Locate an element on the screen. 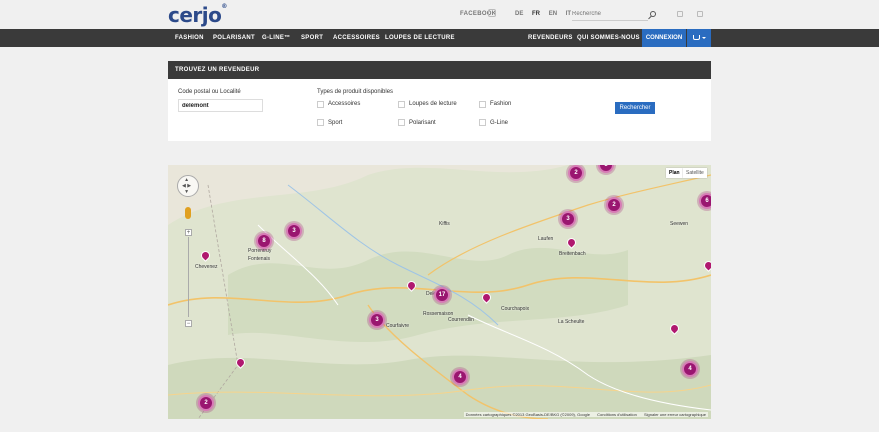 The image size is (879, 432). lang-fr: FR is located at coordinates (536, 14).